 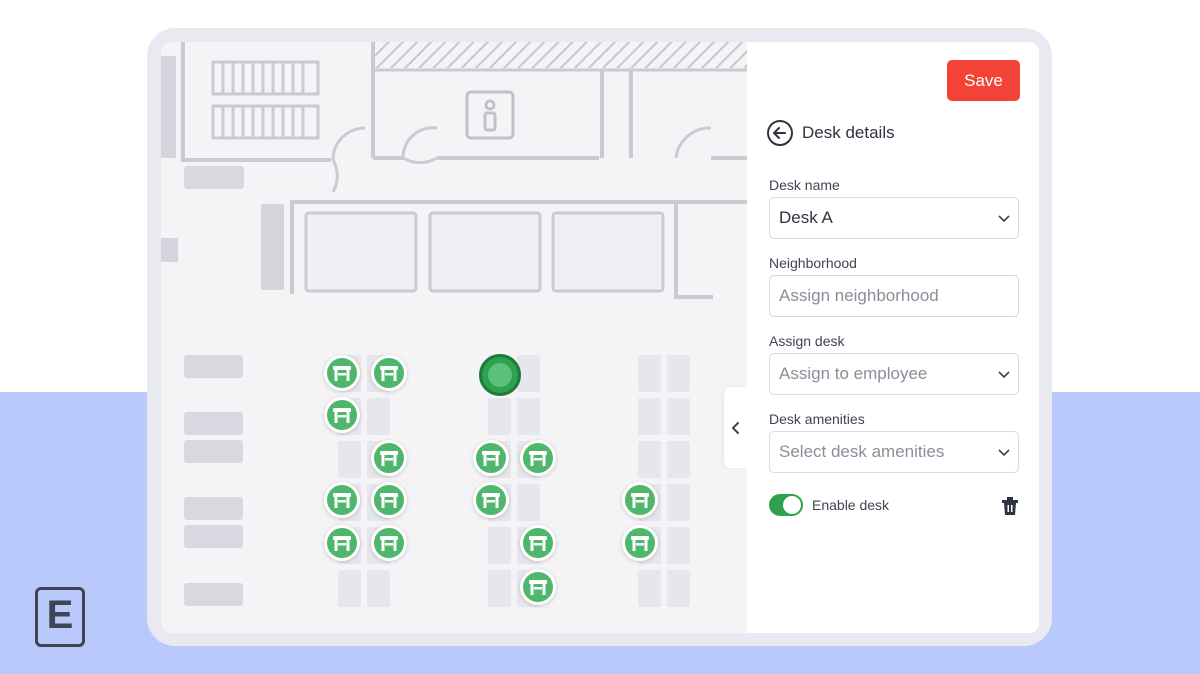 I want to click on brand-logo: E, so click(x=60, y=617).